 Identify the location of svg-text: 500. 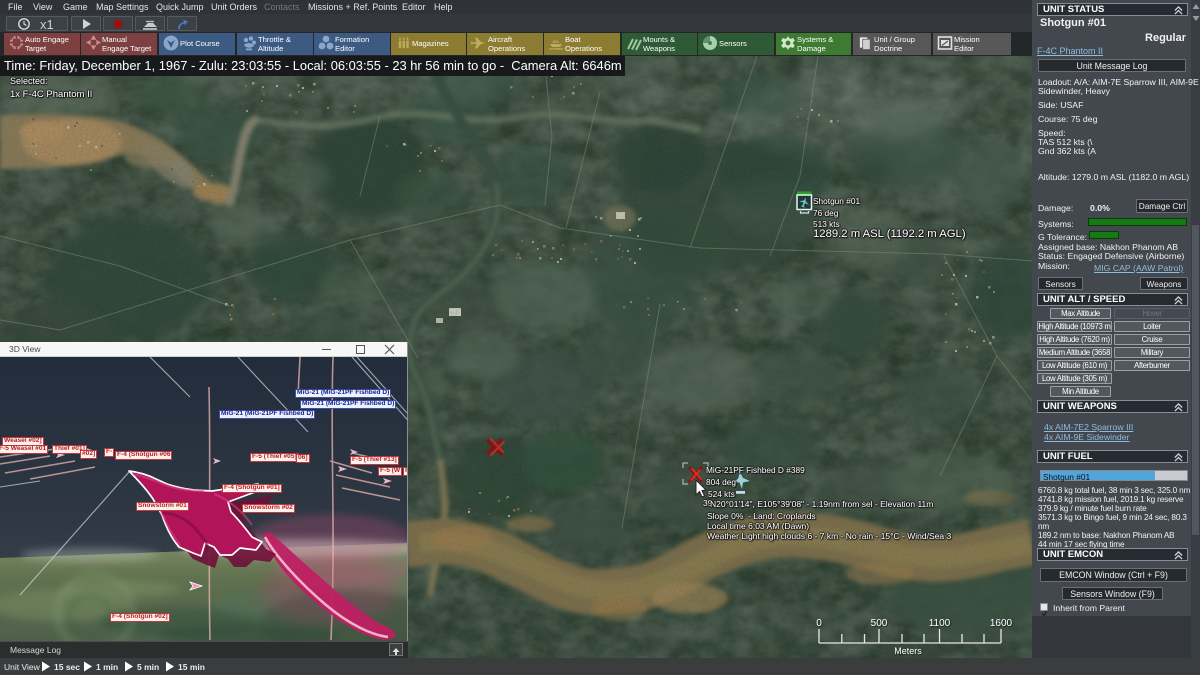
(879, 623).